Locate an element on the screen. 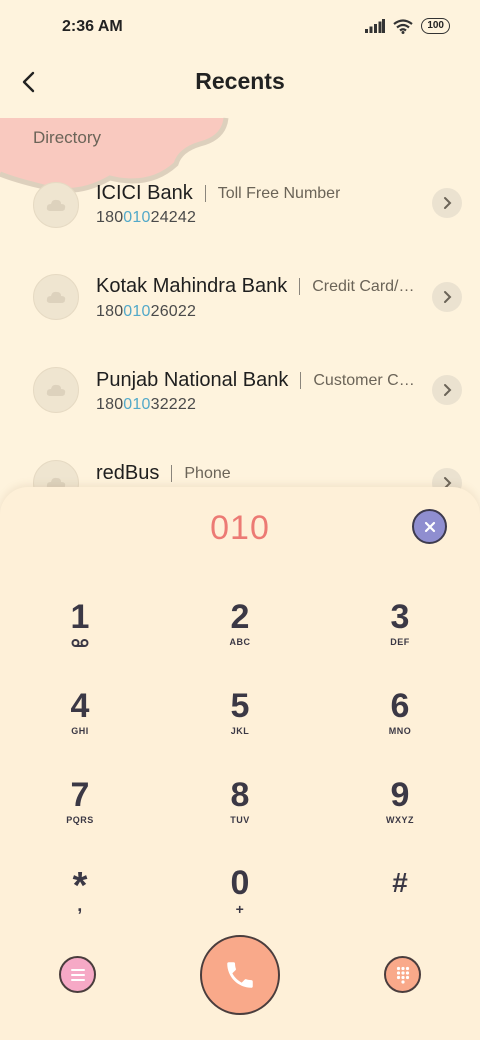 This screenshot has width=480, height=1040. key-letters: MNO is located at coordinates (400, 731).